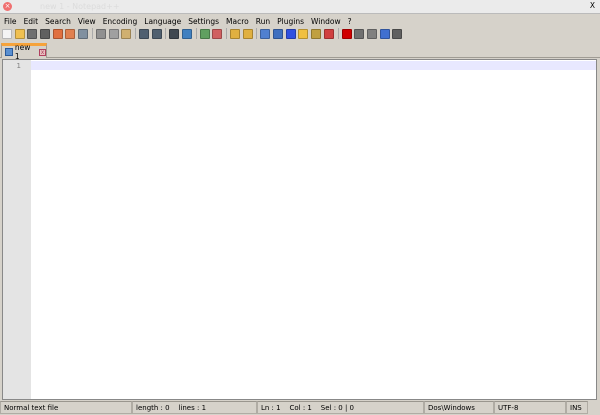 The image size is (600, 415). Describe the element at coordinates (350, 21) in the screenshot. I see `menu-help: ?` at that location.